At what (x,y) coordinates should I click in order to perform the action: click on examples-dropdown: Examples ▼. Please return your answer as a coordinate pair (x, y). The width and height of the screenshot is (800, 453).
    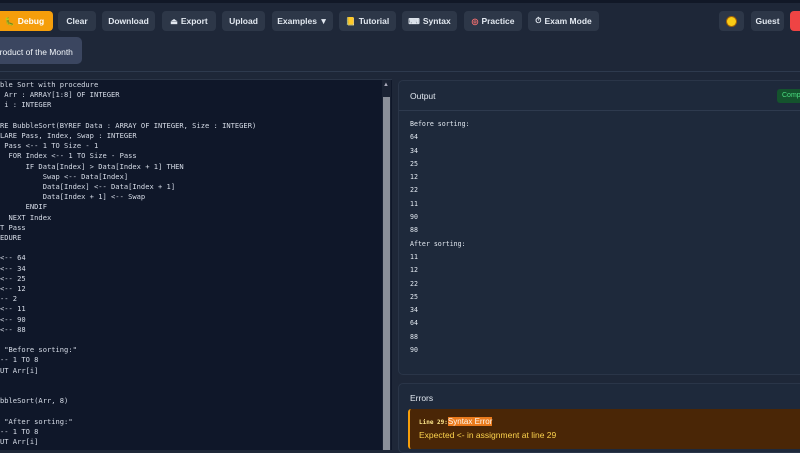
    Looking at the image, I should click on (302, 21).